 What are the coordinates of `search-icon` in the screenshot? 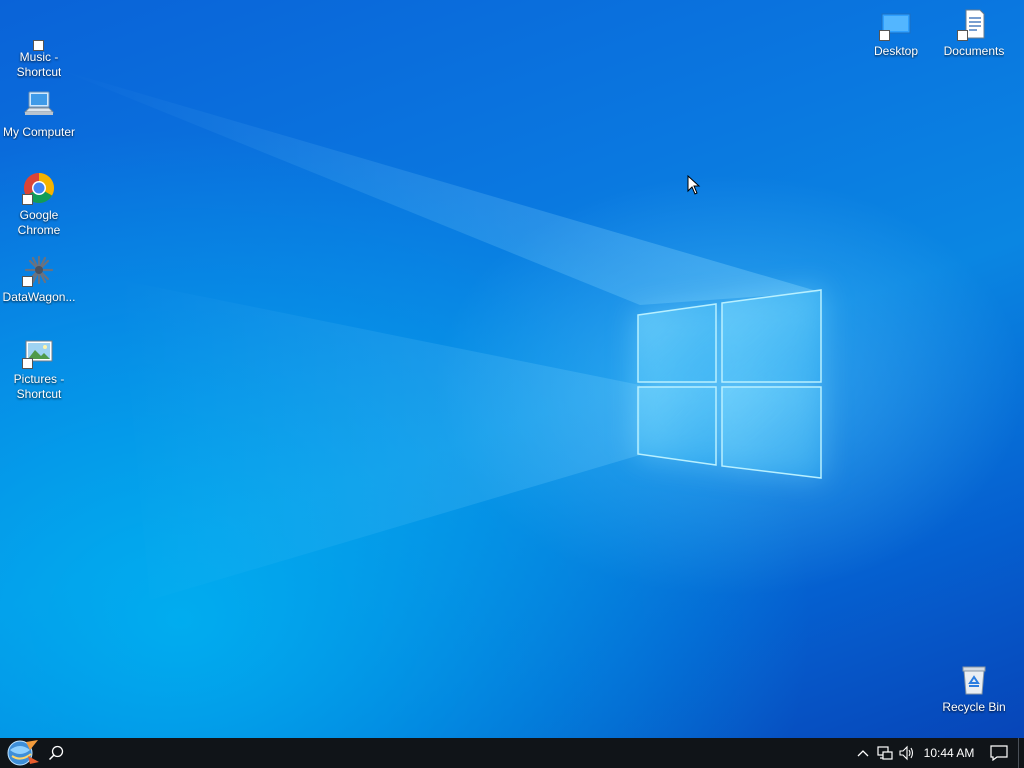 It's located at (56, 753).